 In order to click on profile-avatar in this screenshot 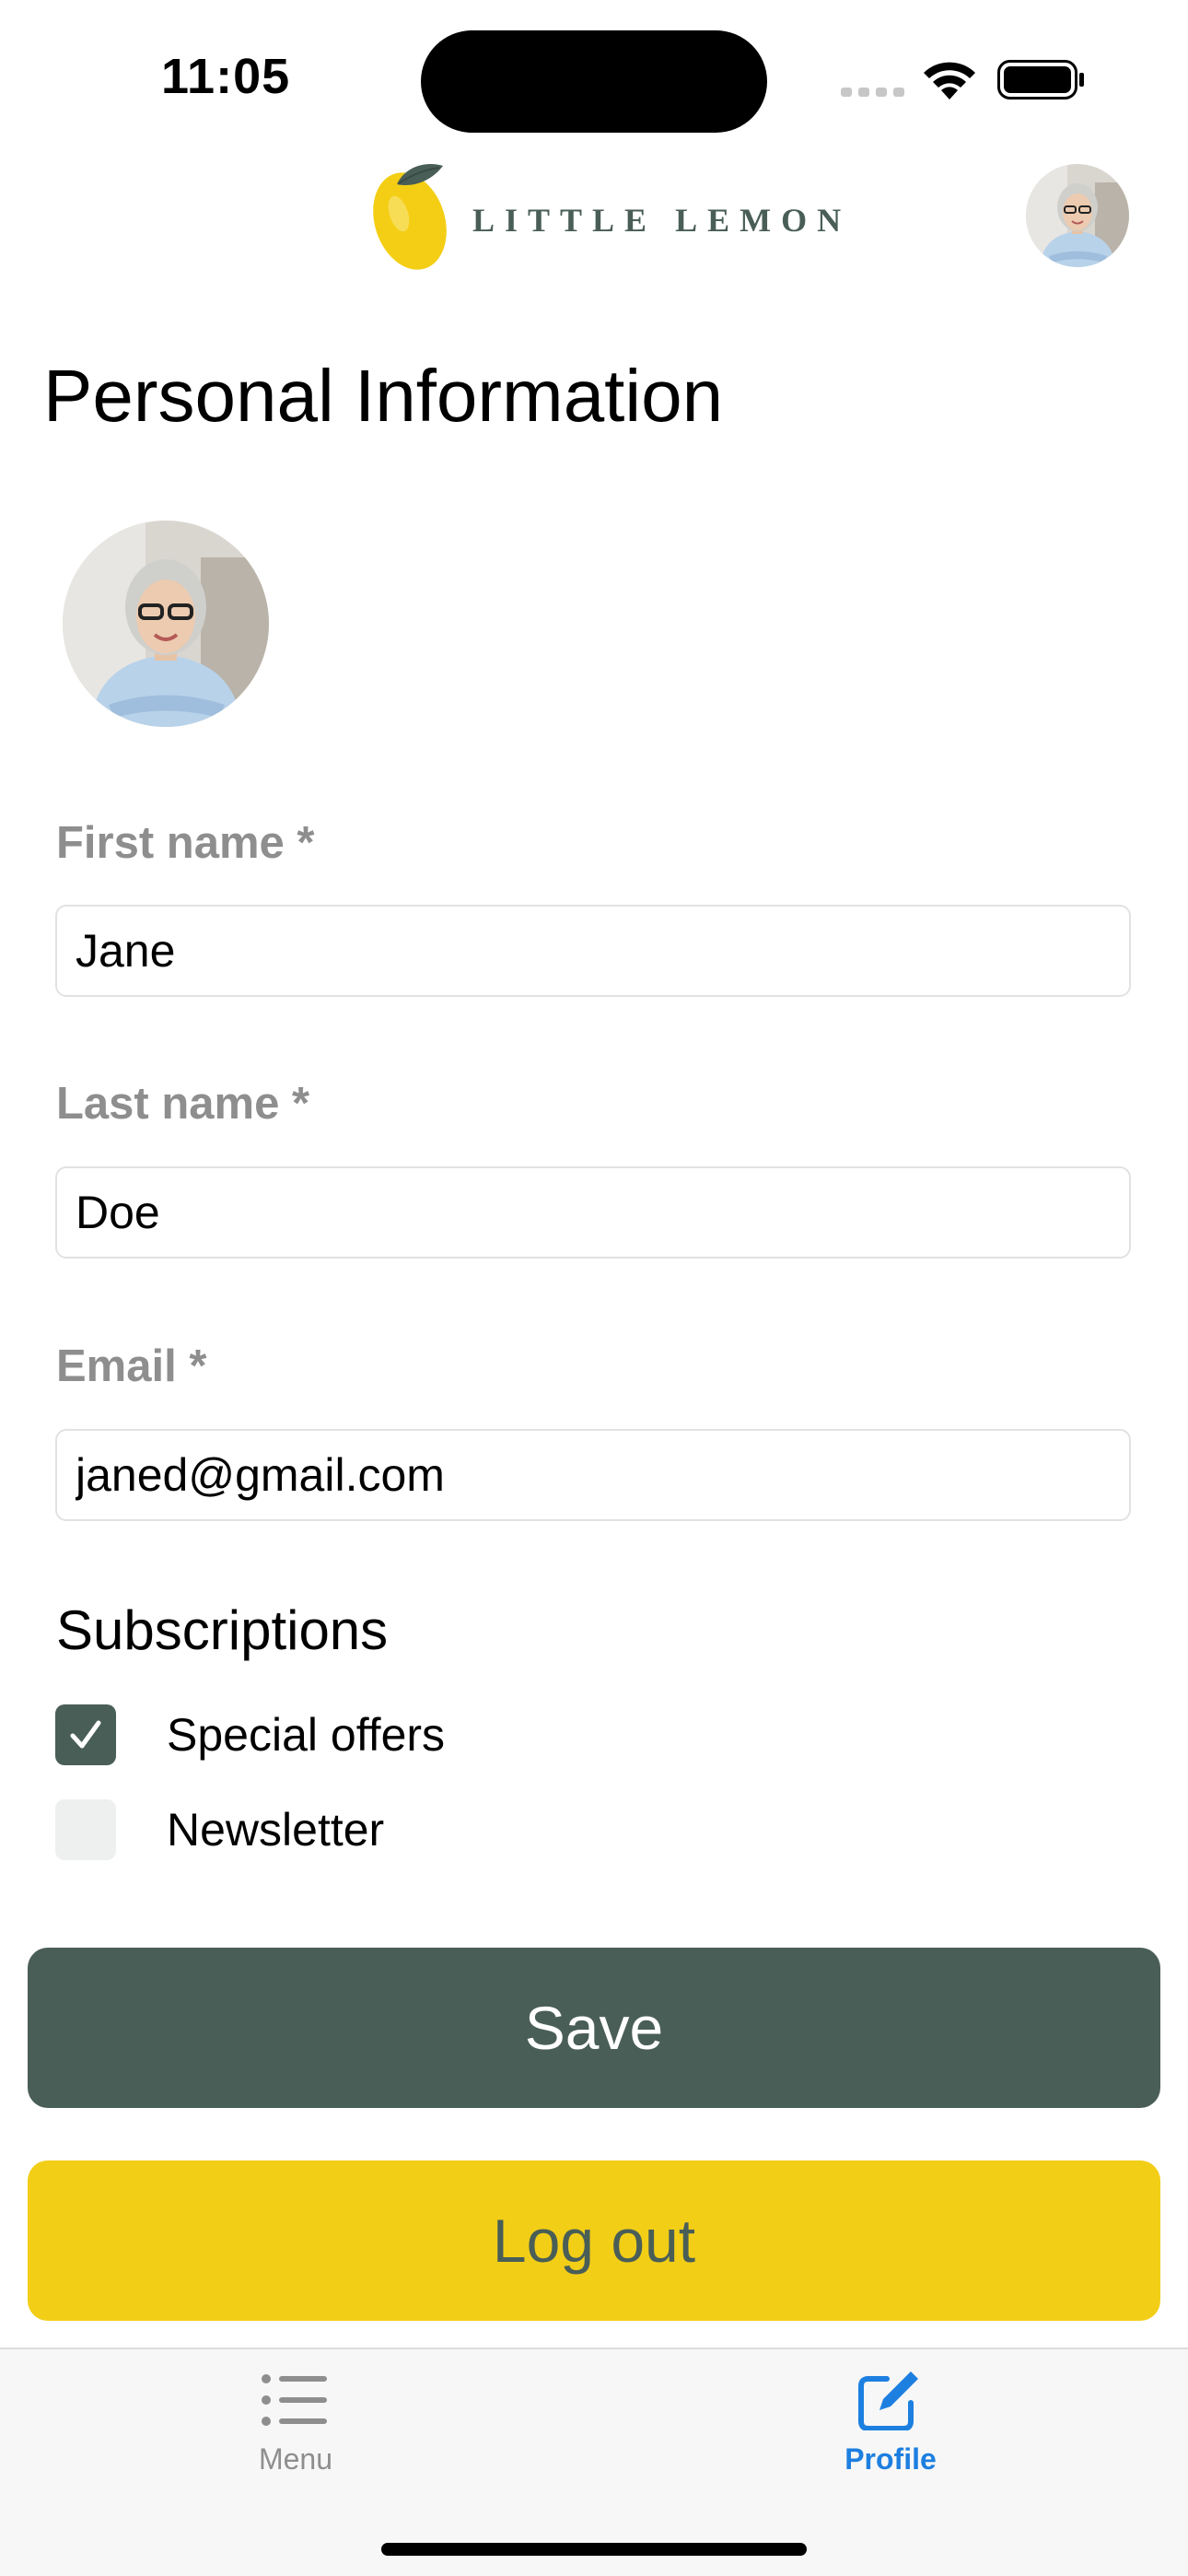, I will do `click(166, 624)`.